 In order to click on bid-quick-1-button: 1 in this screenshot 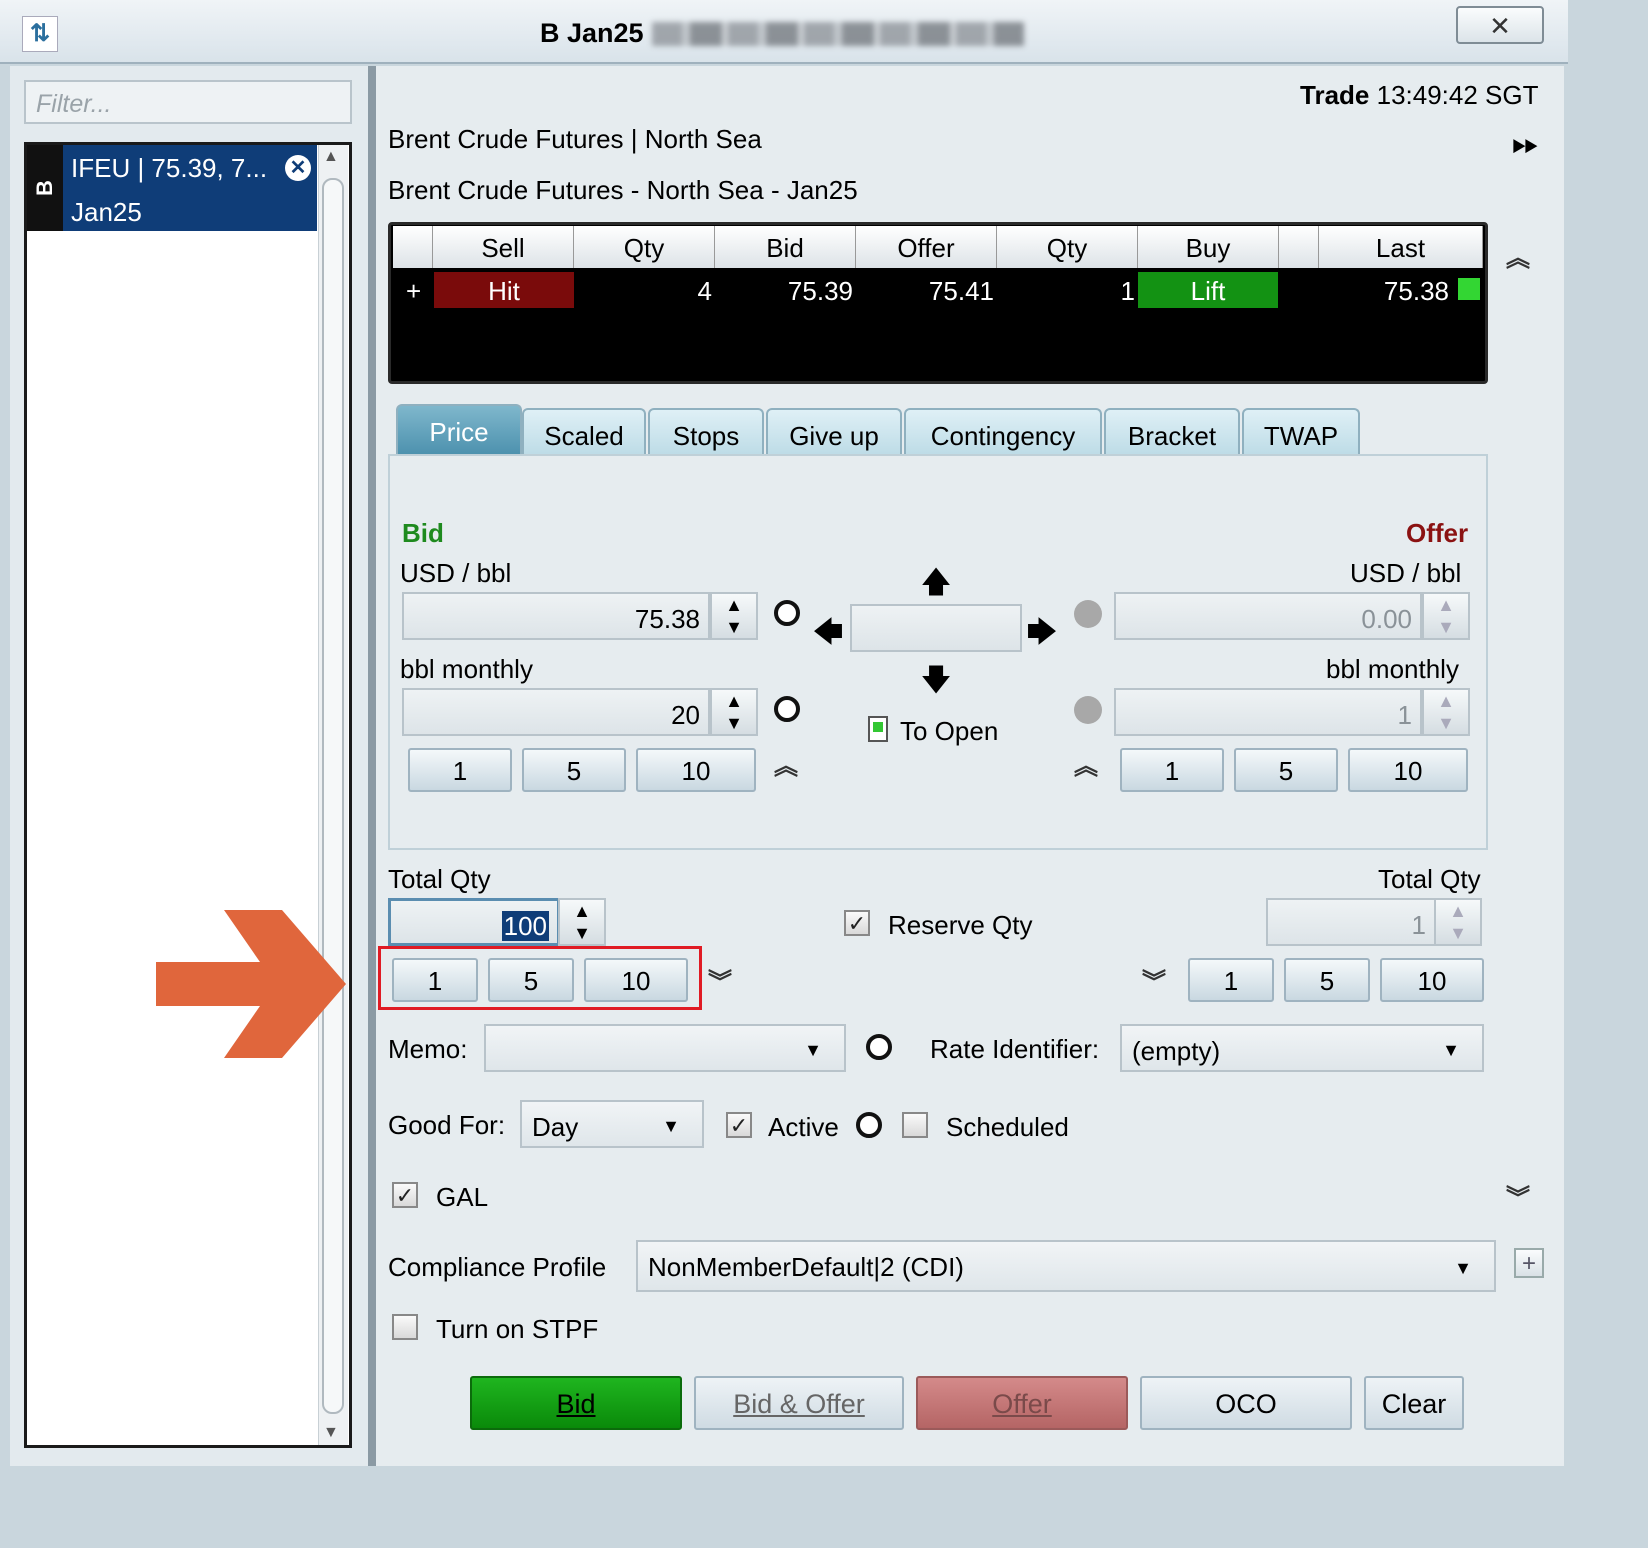, I will do `click(460, 770)`.